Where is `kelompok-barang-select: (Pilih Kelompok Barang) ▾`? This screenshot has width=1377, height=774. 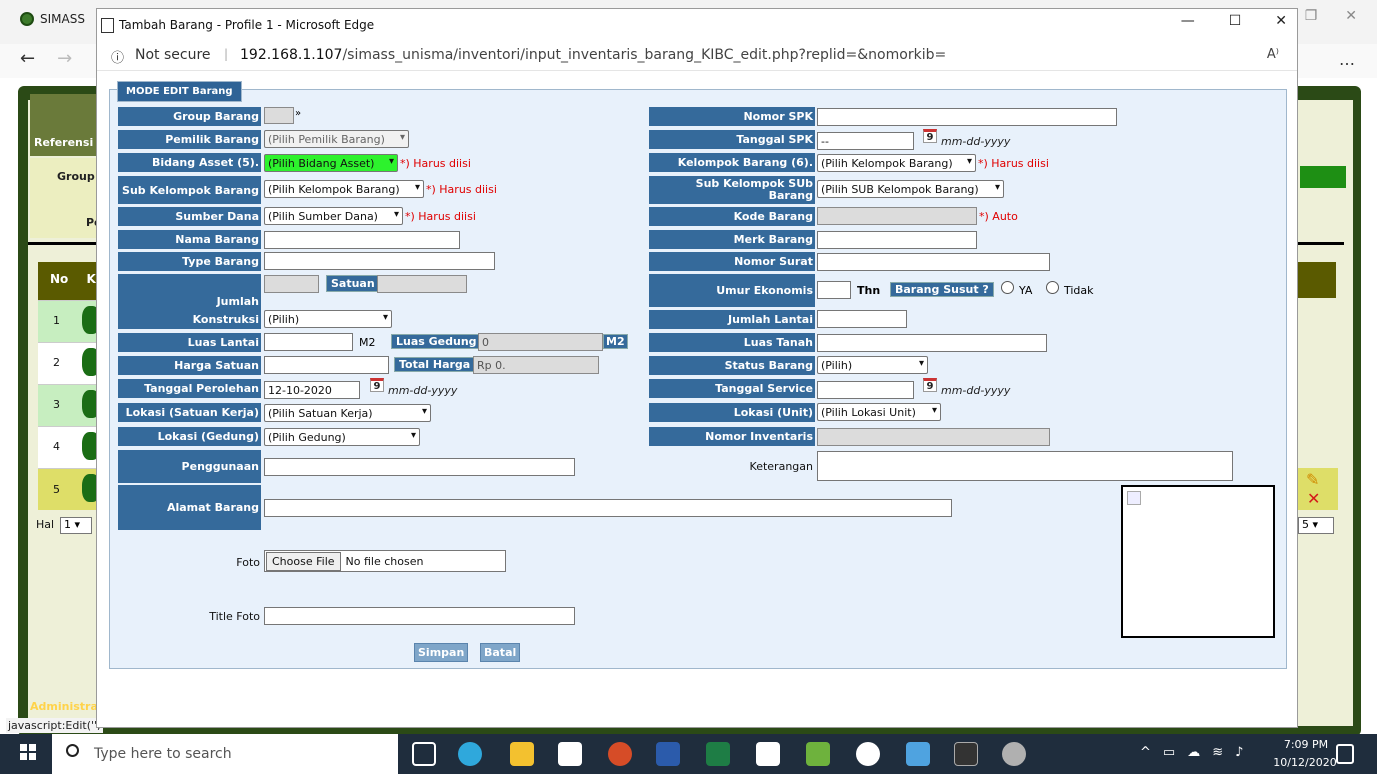
kelompok-barang-select: (Pilih Kelompok Barang) ▾ is located at coordinates (896, 163).